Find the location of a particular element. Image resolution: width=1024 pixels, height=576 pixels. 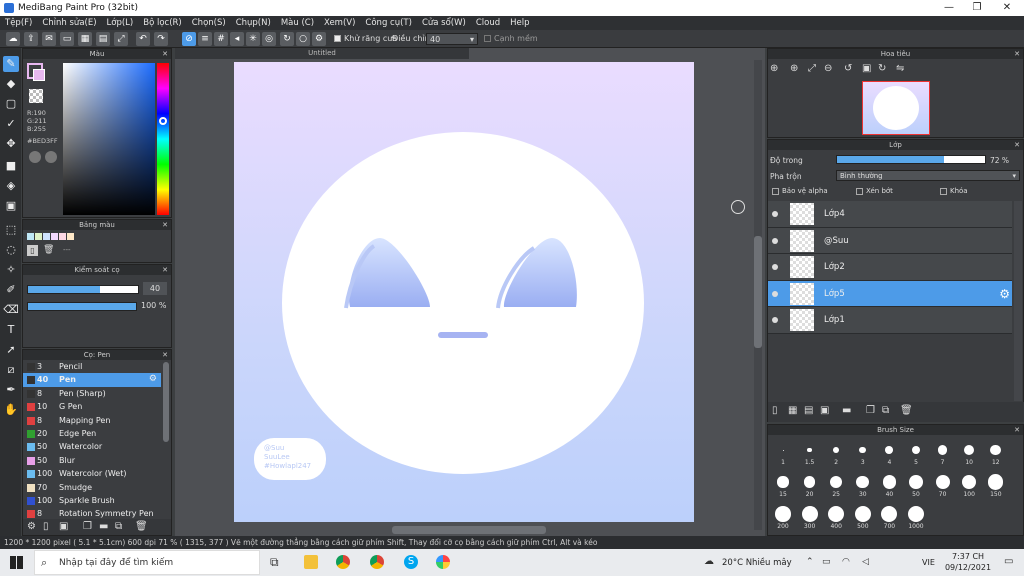

cloud-icon: ☁ is located at coordinates (13, 39).